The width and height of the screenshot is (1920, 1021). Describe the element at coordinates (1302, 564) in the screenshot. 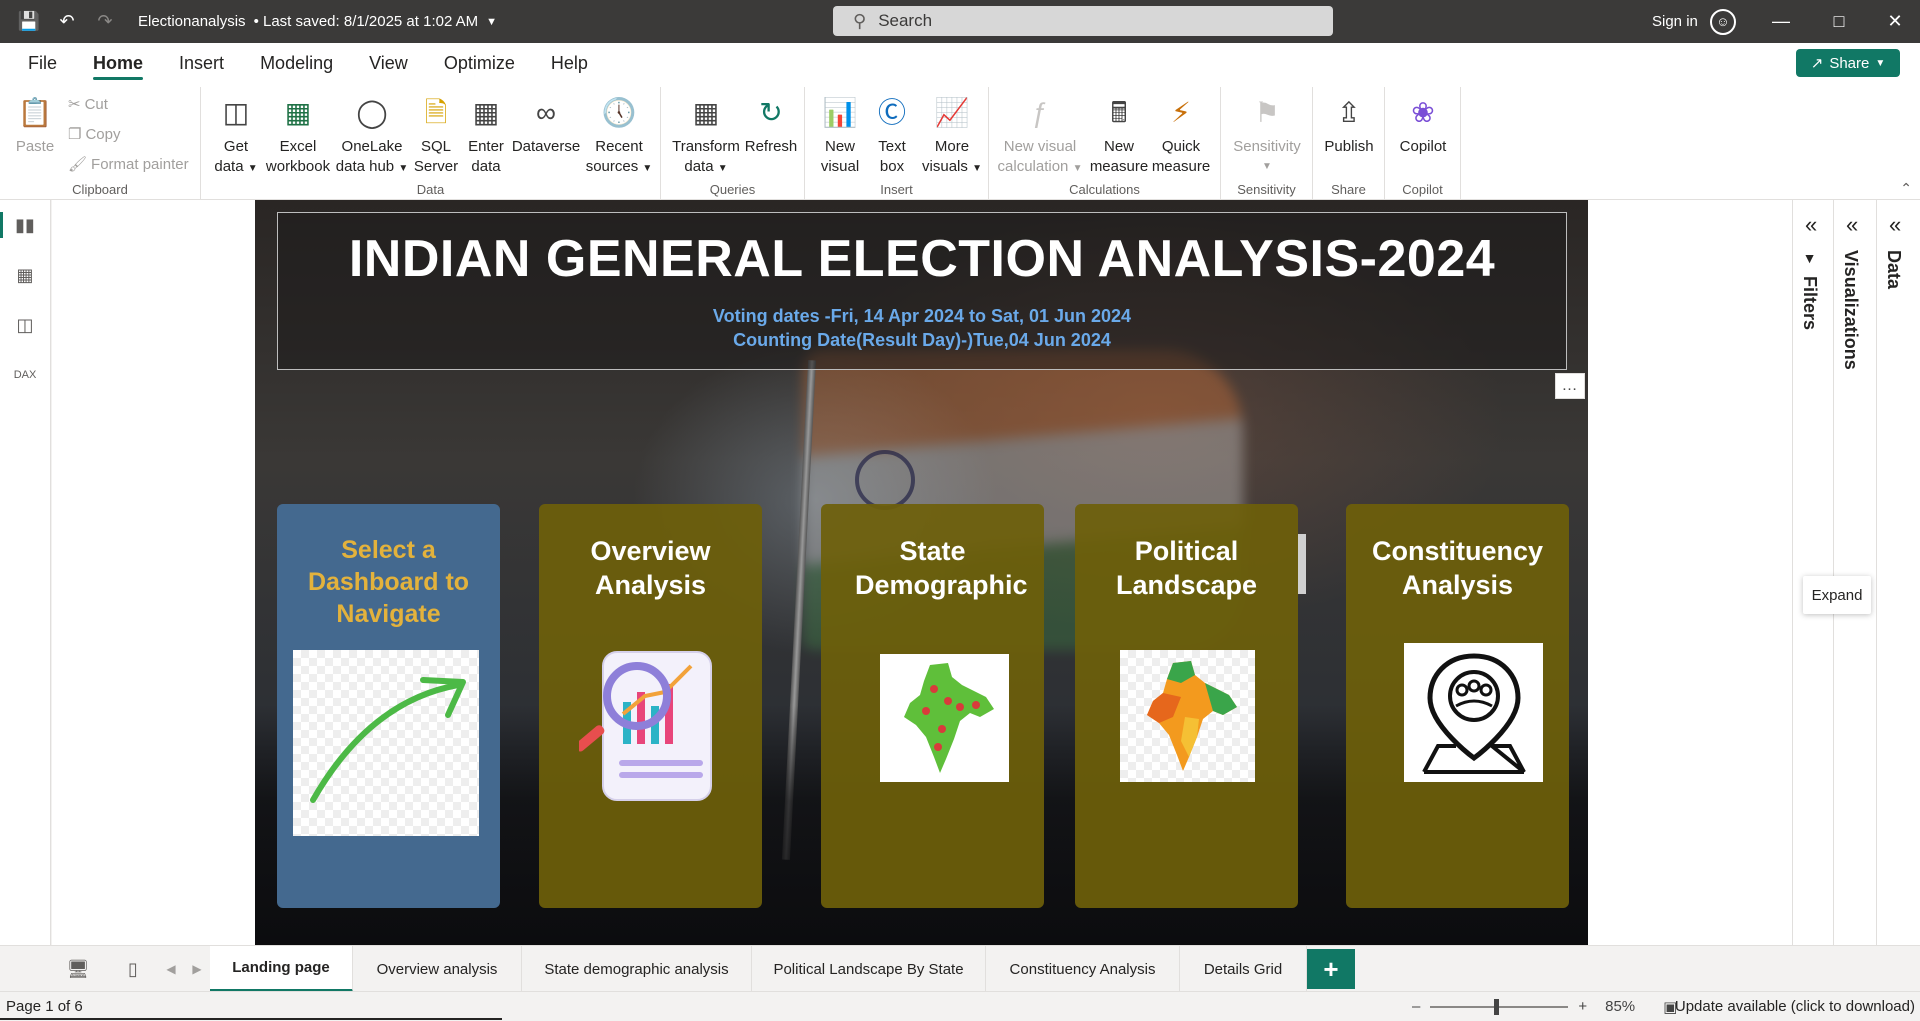

I see `scroll-handle` at that location.